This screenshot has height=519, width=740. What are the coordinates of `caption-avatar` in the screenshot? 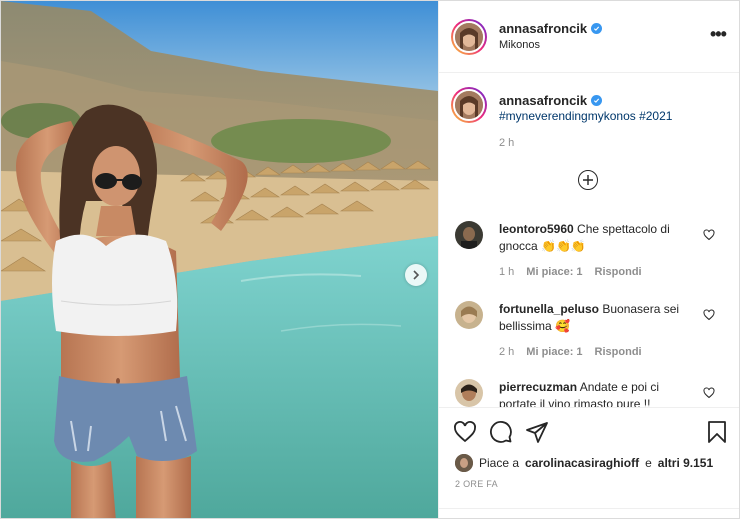 It's located at (469, 105).